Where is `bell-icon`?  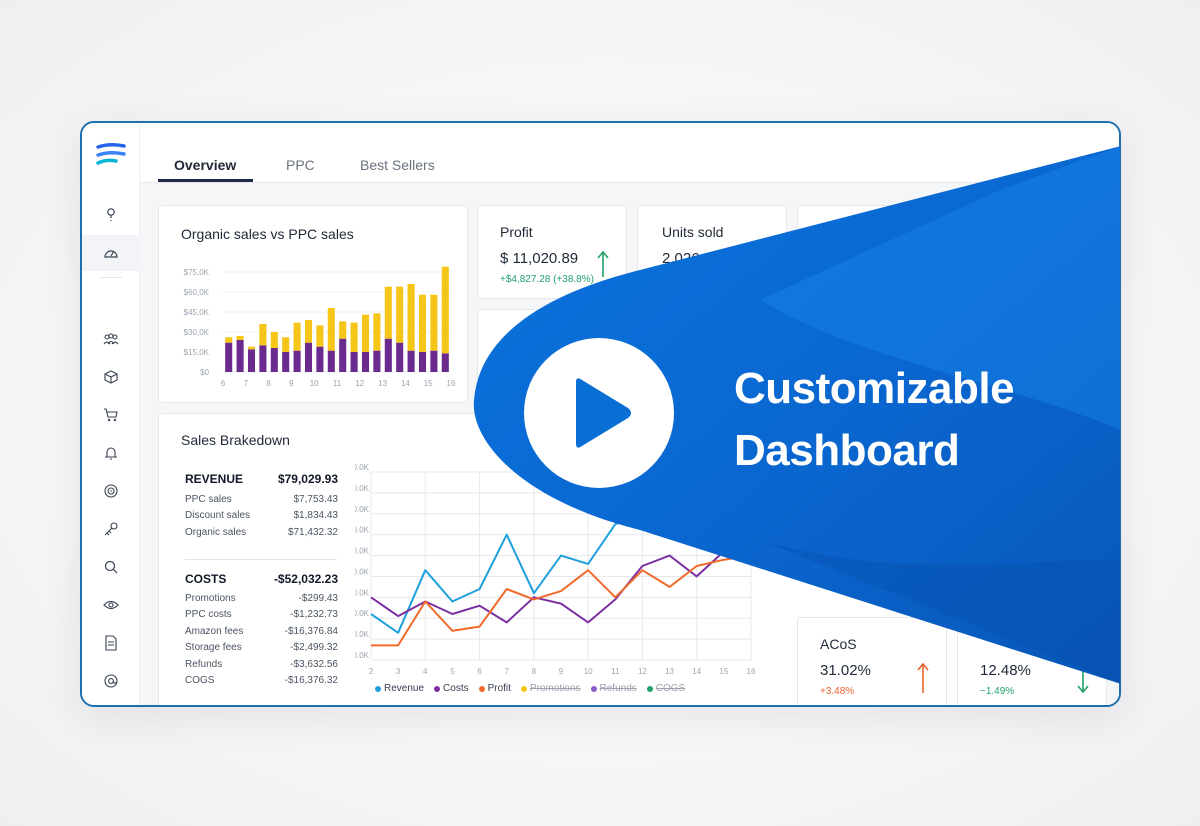
bell-icon is located at coordinates (111, 453).